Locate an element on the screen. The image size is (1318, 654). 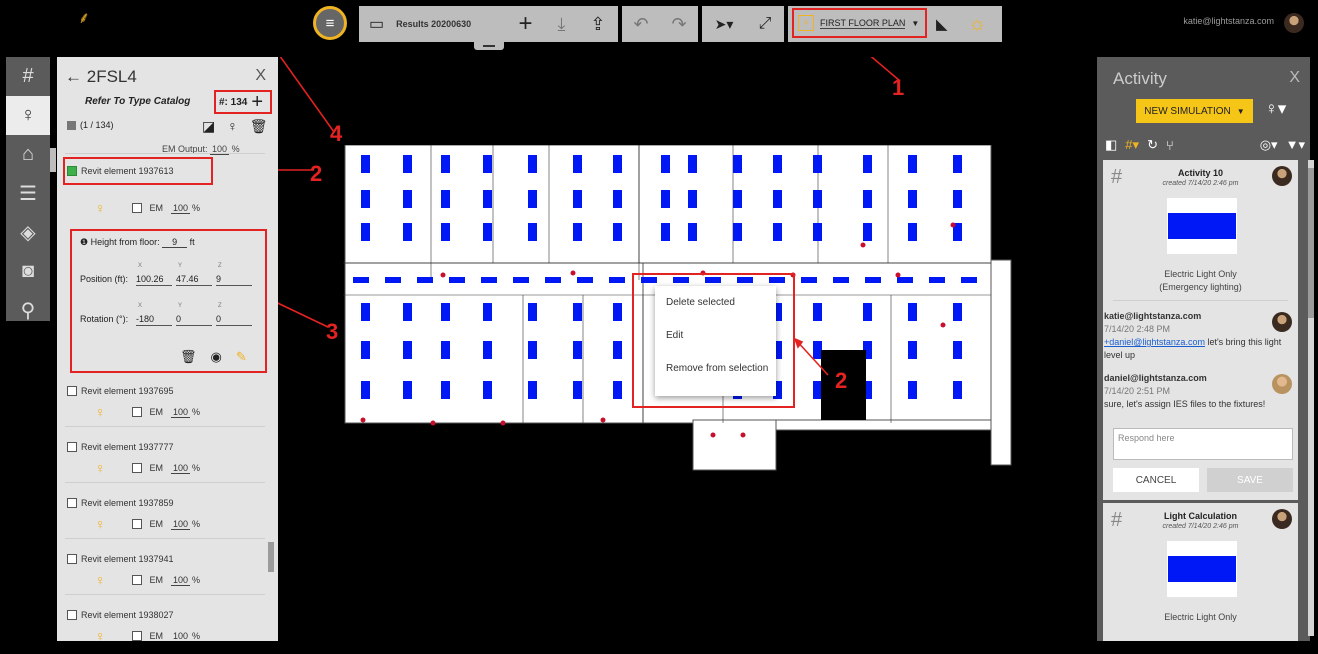
measure-icon: ◣ is located at coordinates (942, 24).